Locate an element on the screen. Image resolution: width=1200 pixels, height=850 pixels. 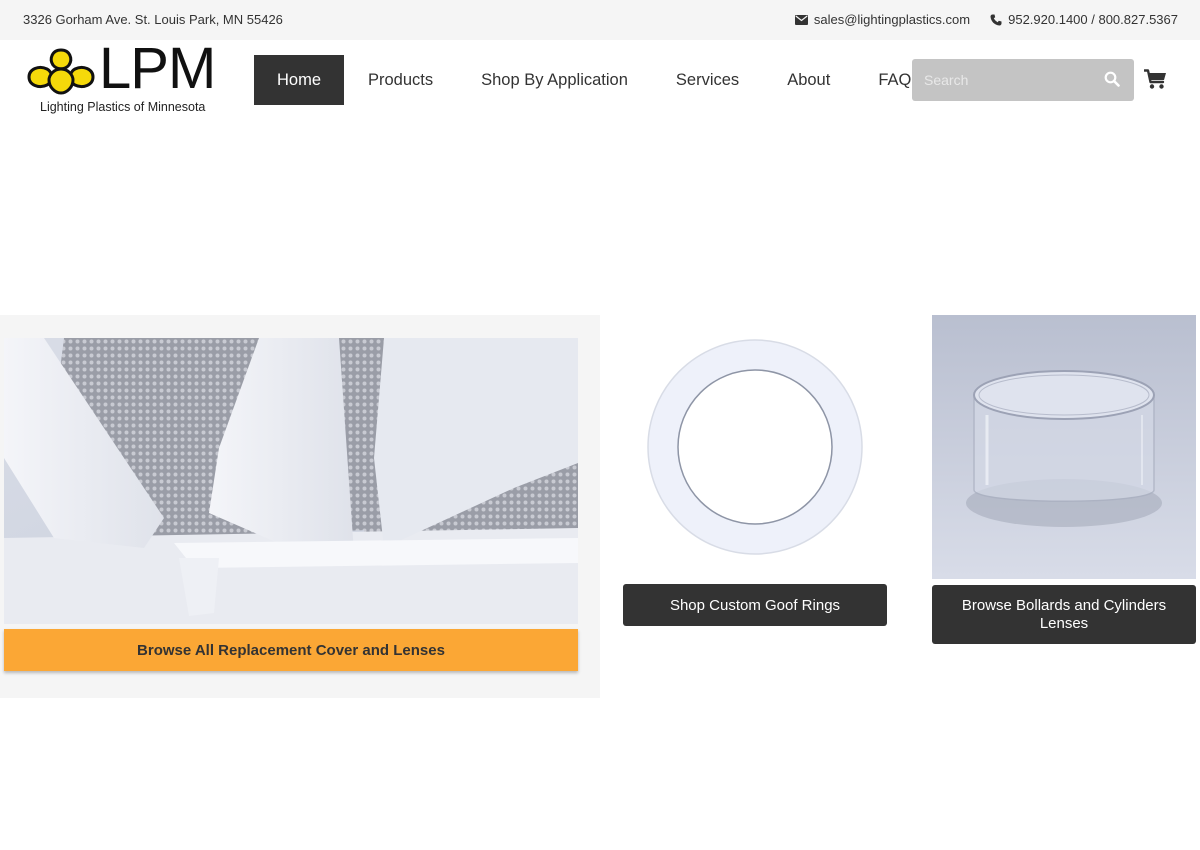
nav-item-shop-by-application: Shop By Application is located at coordinates (554, 80).